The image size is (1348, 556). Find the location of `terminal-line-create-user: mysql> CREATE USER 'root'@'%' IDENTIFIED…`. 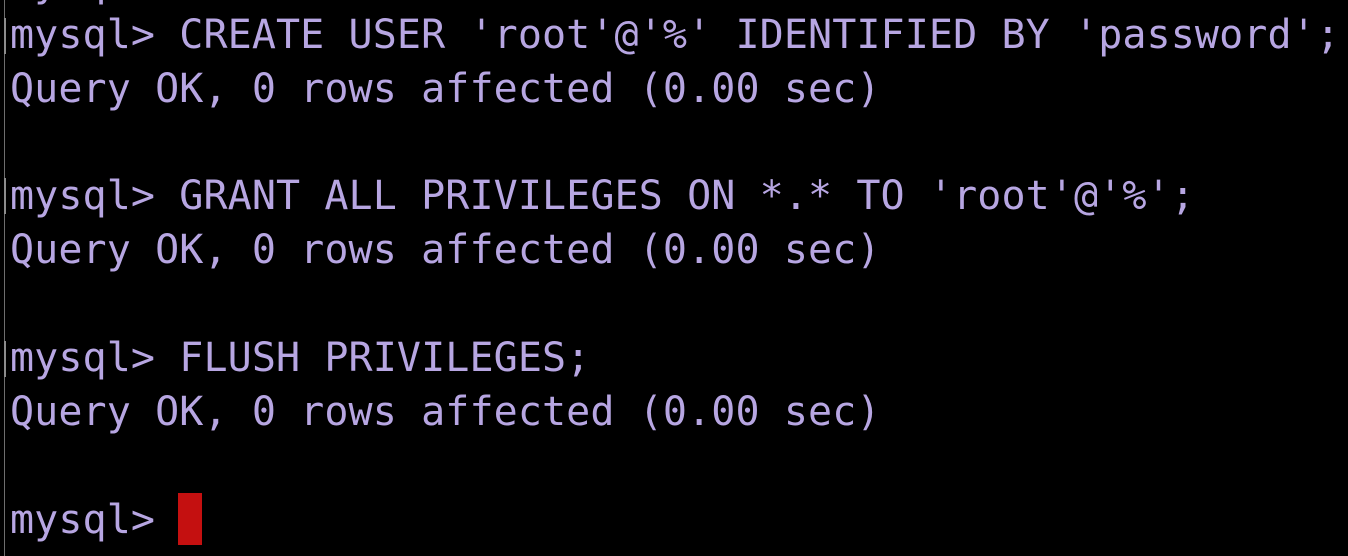

terminal-line-create-user: mysql> CREATE USER 'root'@'%' IDENTIFIED… is located at coordinates (675, 35).